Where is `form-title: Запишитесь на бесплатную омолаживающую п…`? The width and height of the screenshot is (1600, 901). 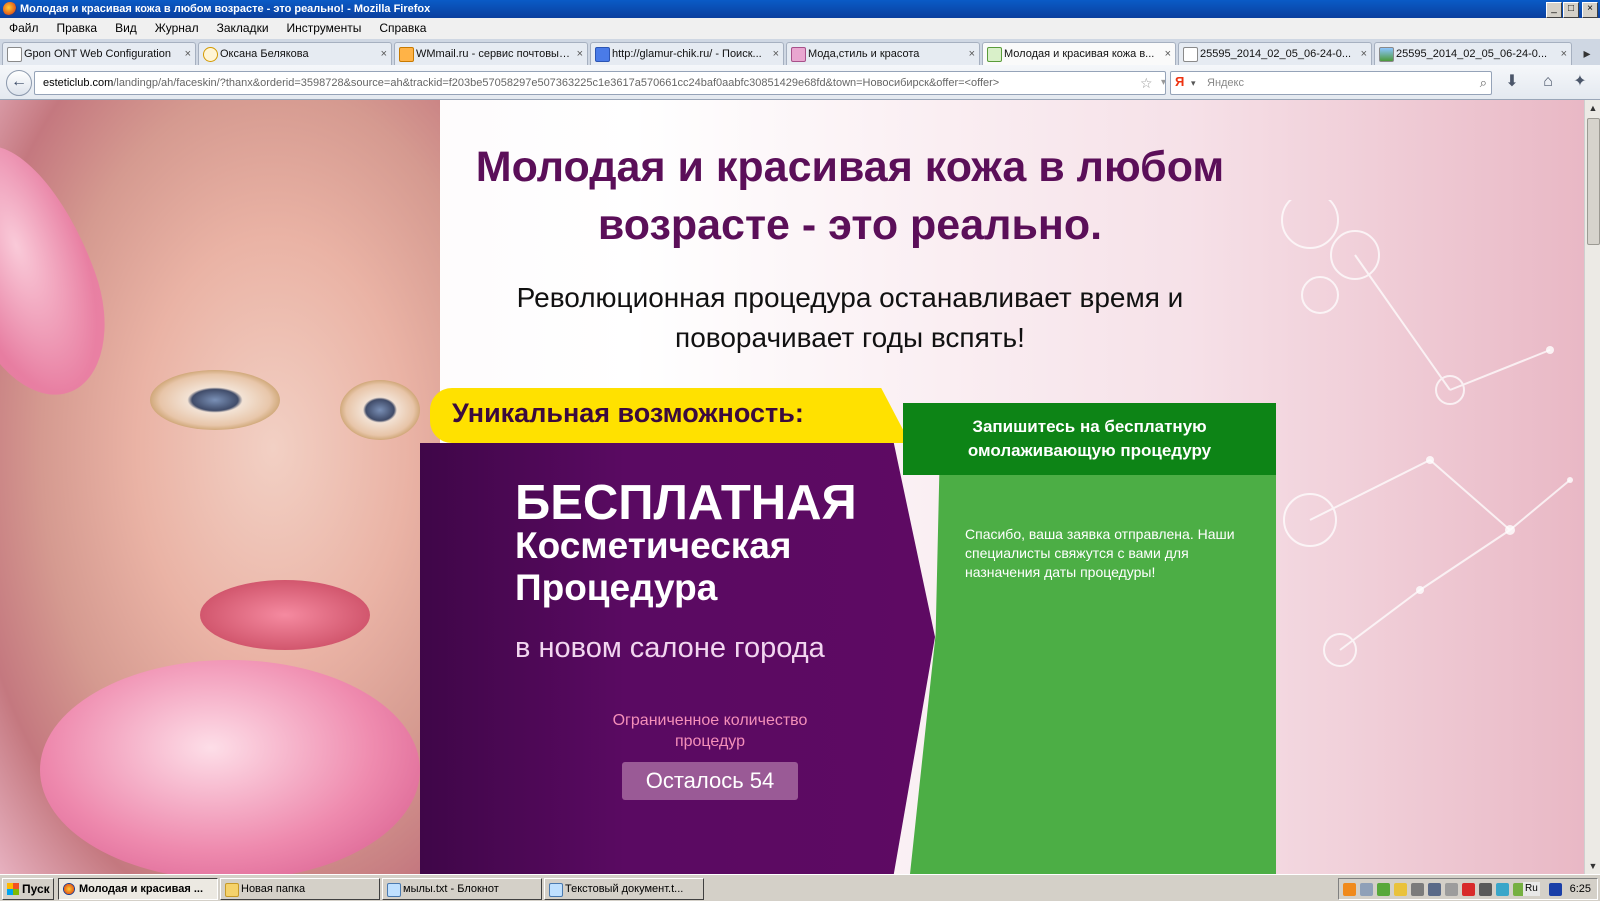 form-title: Запишитесь на бесплатную омолаживающую п… is located at coordinates (1089, 438).